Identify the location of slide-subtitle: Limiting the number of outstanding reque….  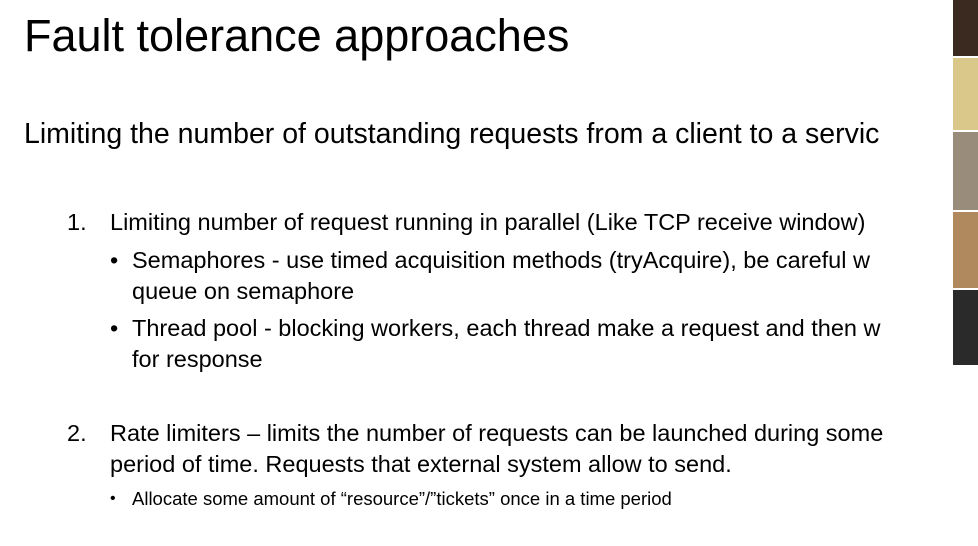
(452, 134).